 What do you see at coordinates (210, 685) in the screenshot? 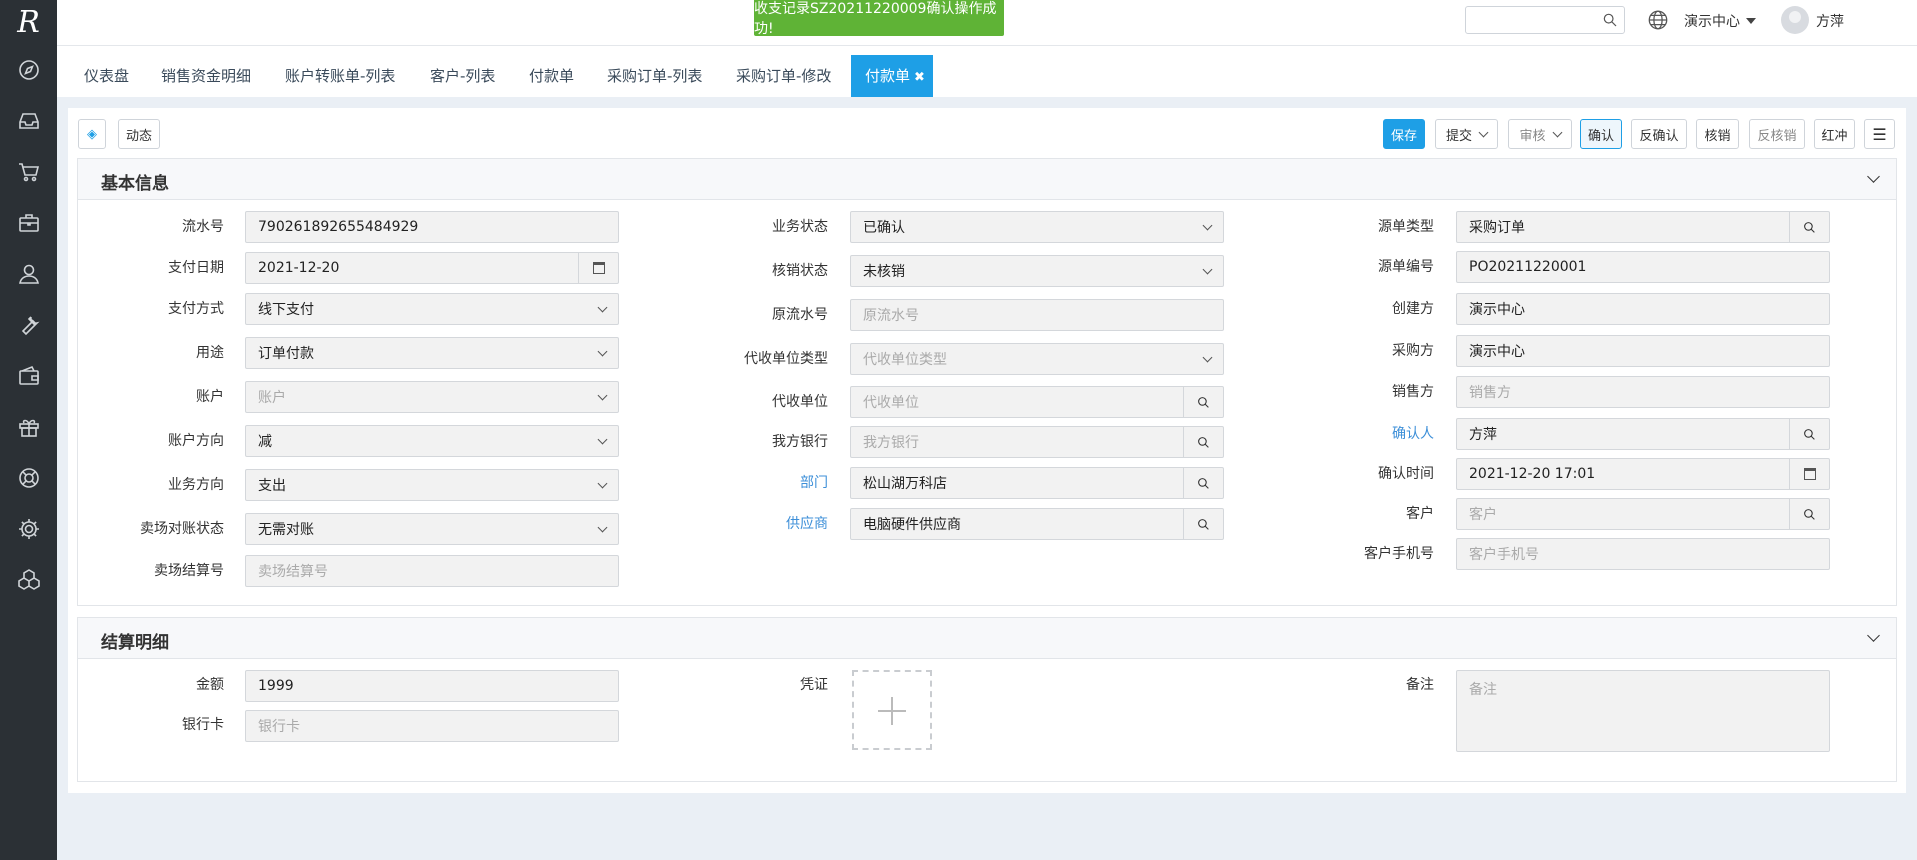
I see `amount-label: 金额` at bounding box center [210, 685].